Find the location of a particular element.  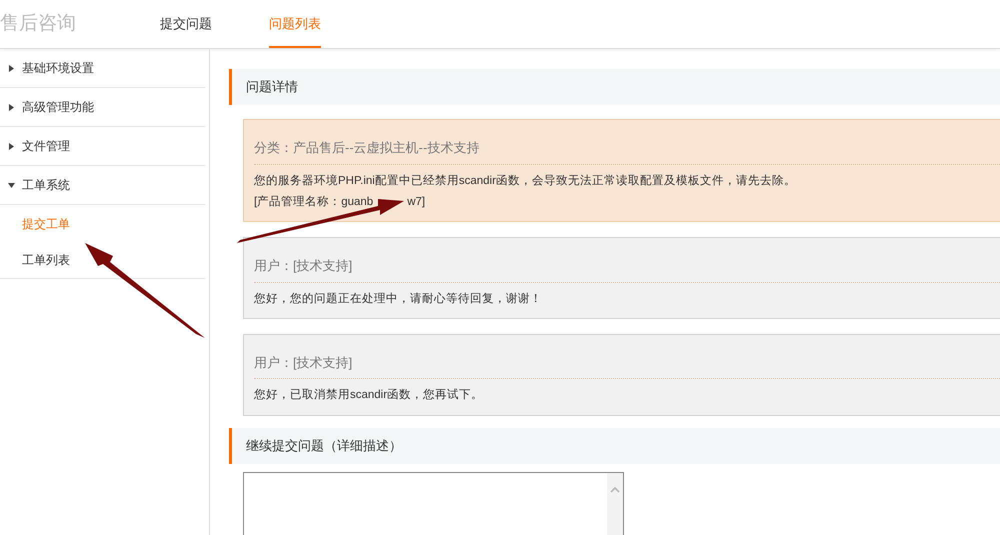

message-text: 您好，您的问题正在处理中，请耐心等待回复，谢谢！ is located at coordinates (398, 298).